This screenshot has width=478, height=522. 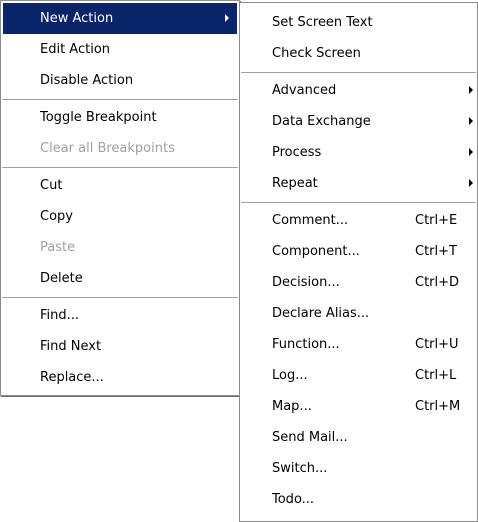 What do you see at coordinates (120, 49) in the screenshot?
I see `menu-item-edit-action: Edit Action` at bounding box center [120, 49].